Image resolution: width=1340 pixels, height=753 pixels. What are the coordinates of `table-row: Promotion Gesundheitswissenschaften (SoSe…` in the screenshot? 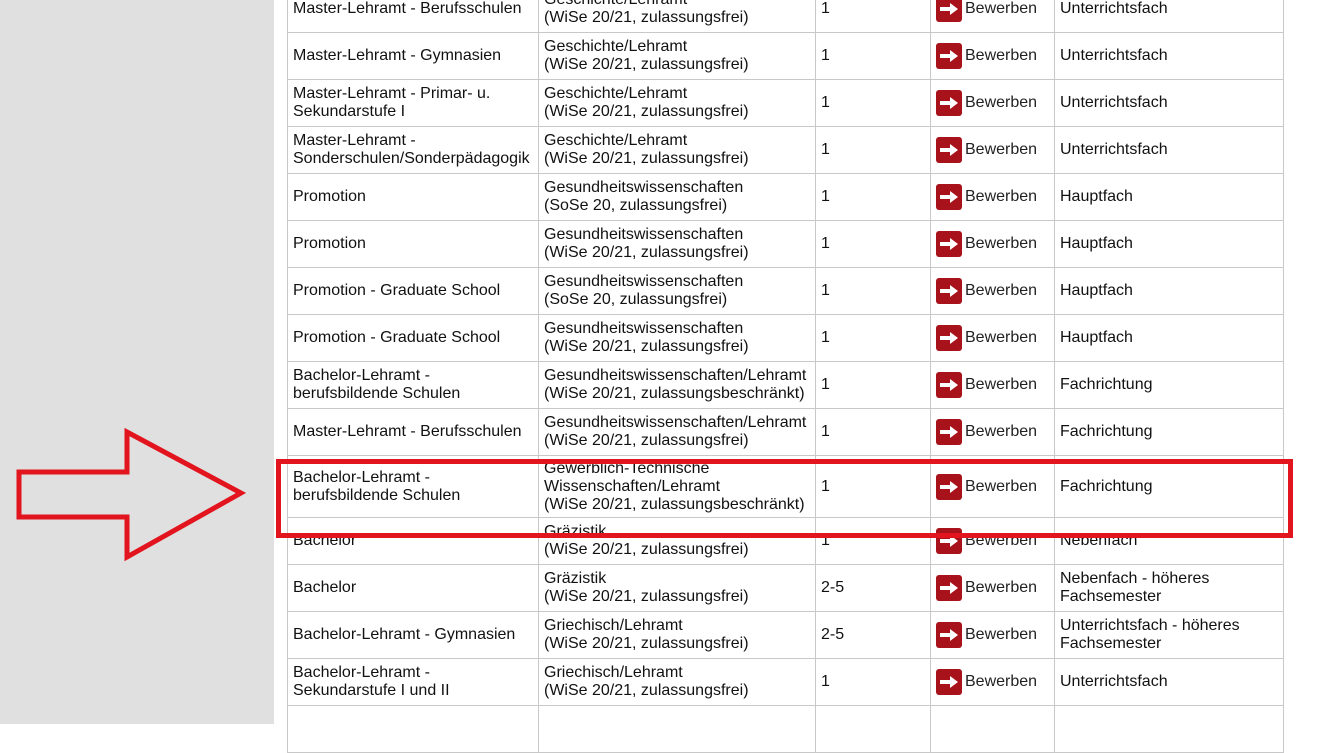 It's located at (785, 197).